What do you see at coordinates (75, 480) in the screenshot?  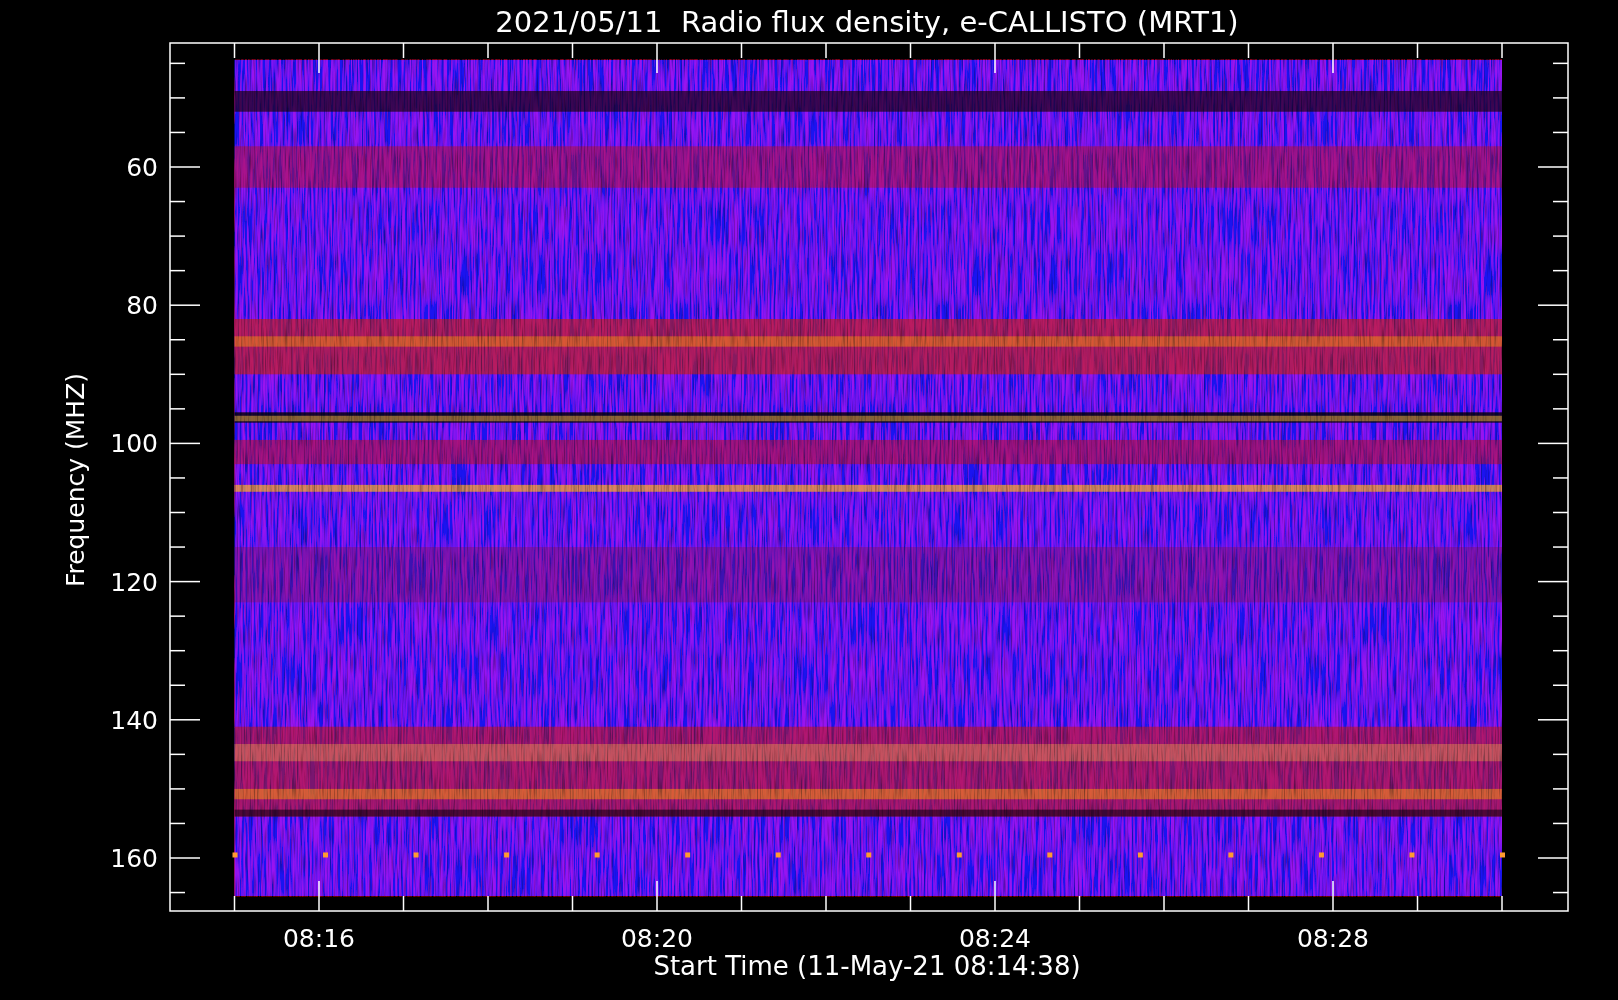 I see `y-axis-label: Frequency (MHZ)` at bounding box center [75, 480].